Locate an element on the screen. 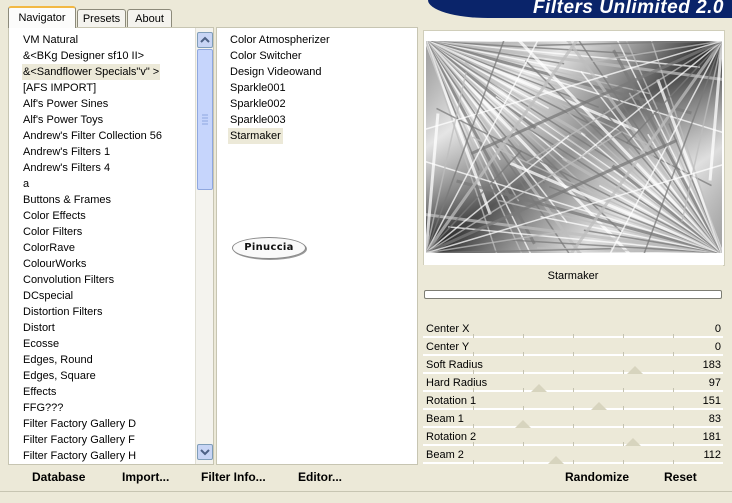 The image size is (732, 503). tab-about: About is located at coordinates (149, 18).